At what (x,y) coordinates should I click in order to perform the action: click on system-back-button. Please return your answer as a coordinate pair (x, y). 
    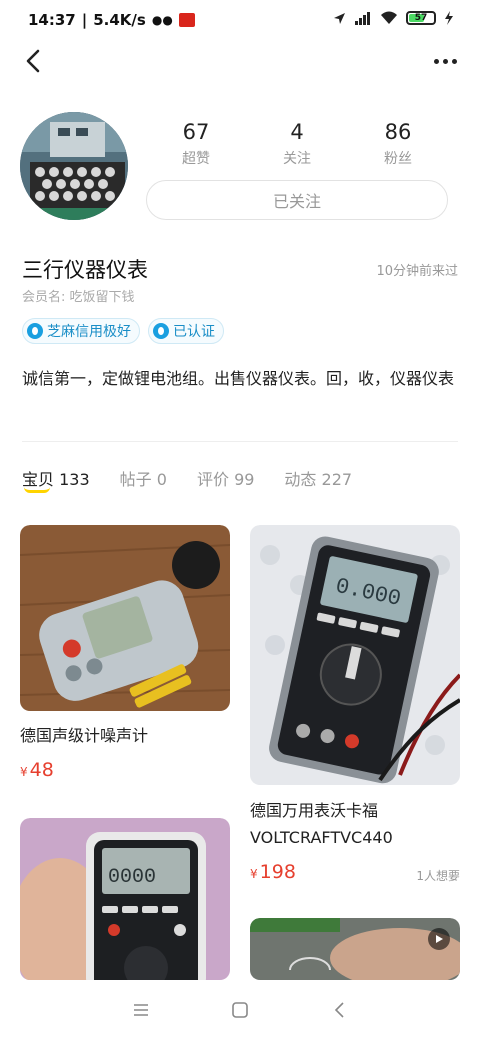
    Looking at the image, I should click on (340, 1010).